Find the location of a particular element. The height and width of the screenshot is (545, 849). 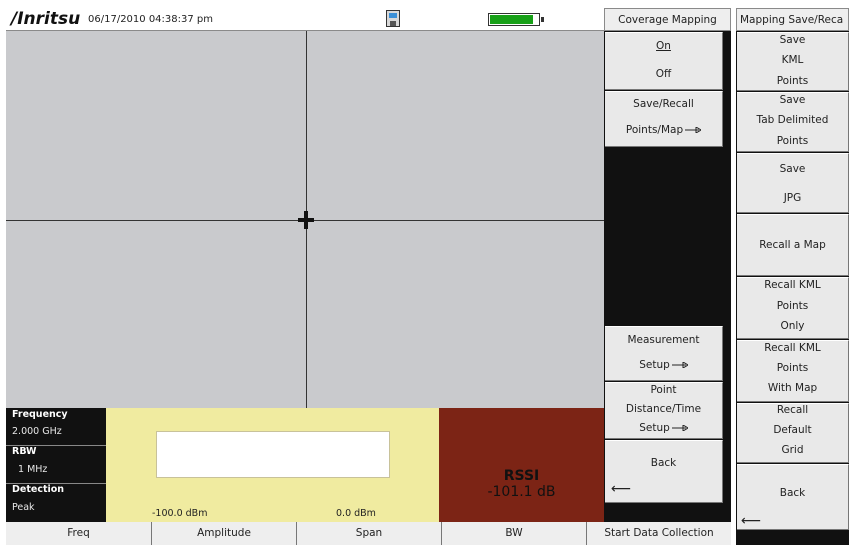

save-kml-points-softkey: Save KML Points is located at coordinates (793, 61).